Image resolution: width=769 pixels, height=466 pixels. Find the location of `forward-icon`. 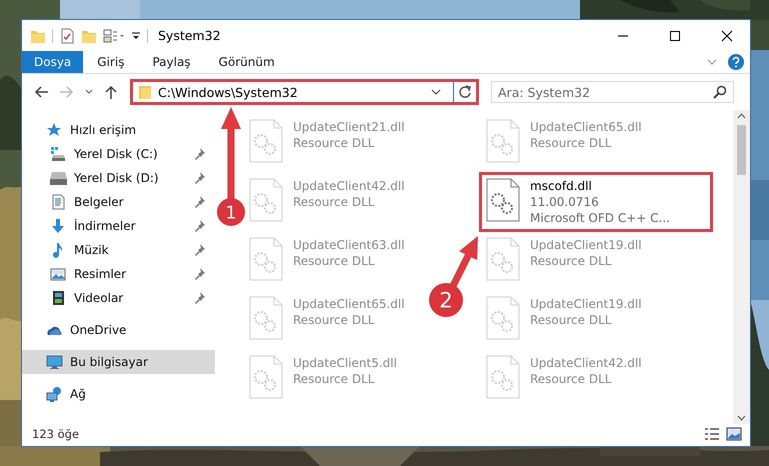

forward-icon is located at coordinates (67, 92).